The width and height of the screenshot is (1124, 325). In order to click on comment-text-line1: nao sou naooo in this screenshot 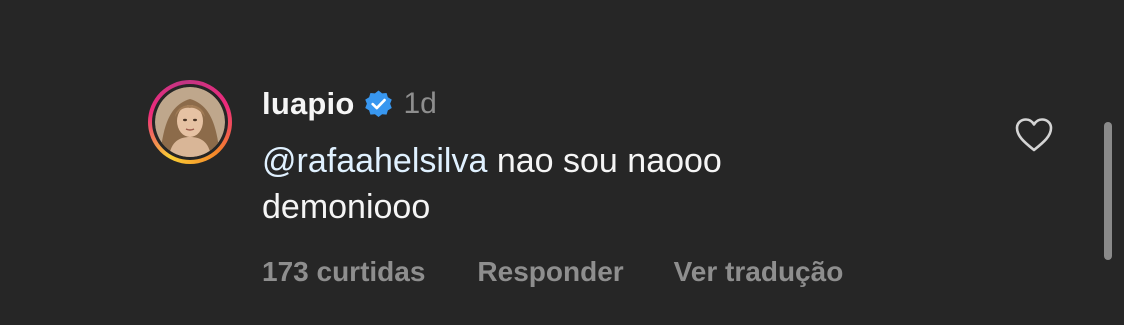, I will do `click(604, 161)`.